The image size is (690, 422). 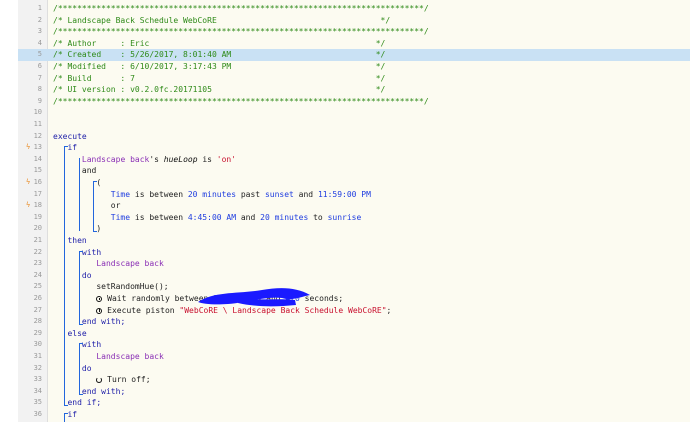 What do you see at coordinates (87, 206) in the screenshot?
I see `code-text: or` at bounding box center [87, 206].